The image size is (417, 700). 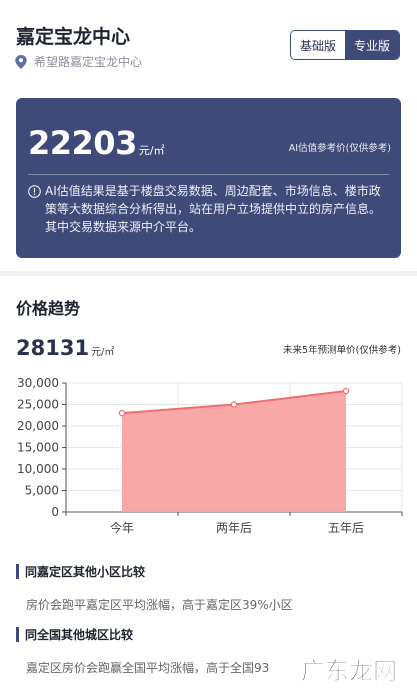 What do you see at coordinates (38, 448) in the screenshot?
I see `y-tick-label: 15,000` at bounding box center [38, 448].